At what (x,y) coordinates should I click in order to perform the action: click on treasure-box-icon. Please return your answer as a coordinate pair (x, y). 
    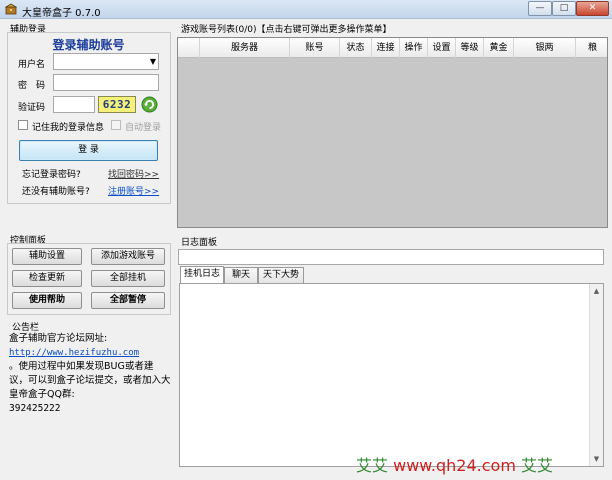
    Looking at the image, I should click on (11, 9).